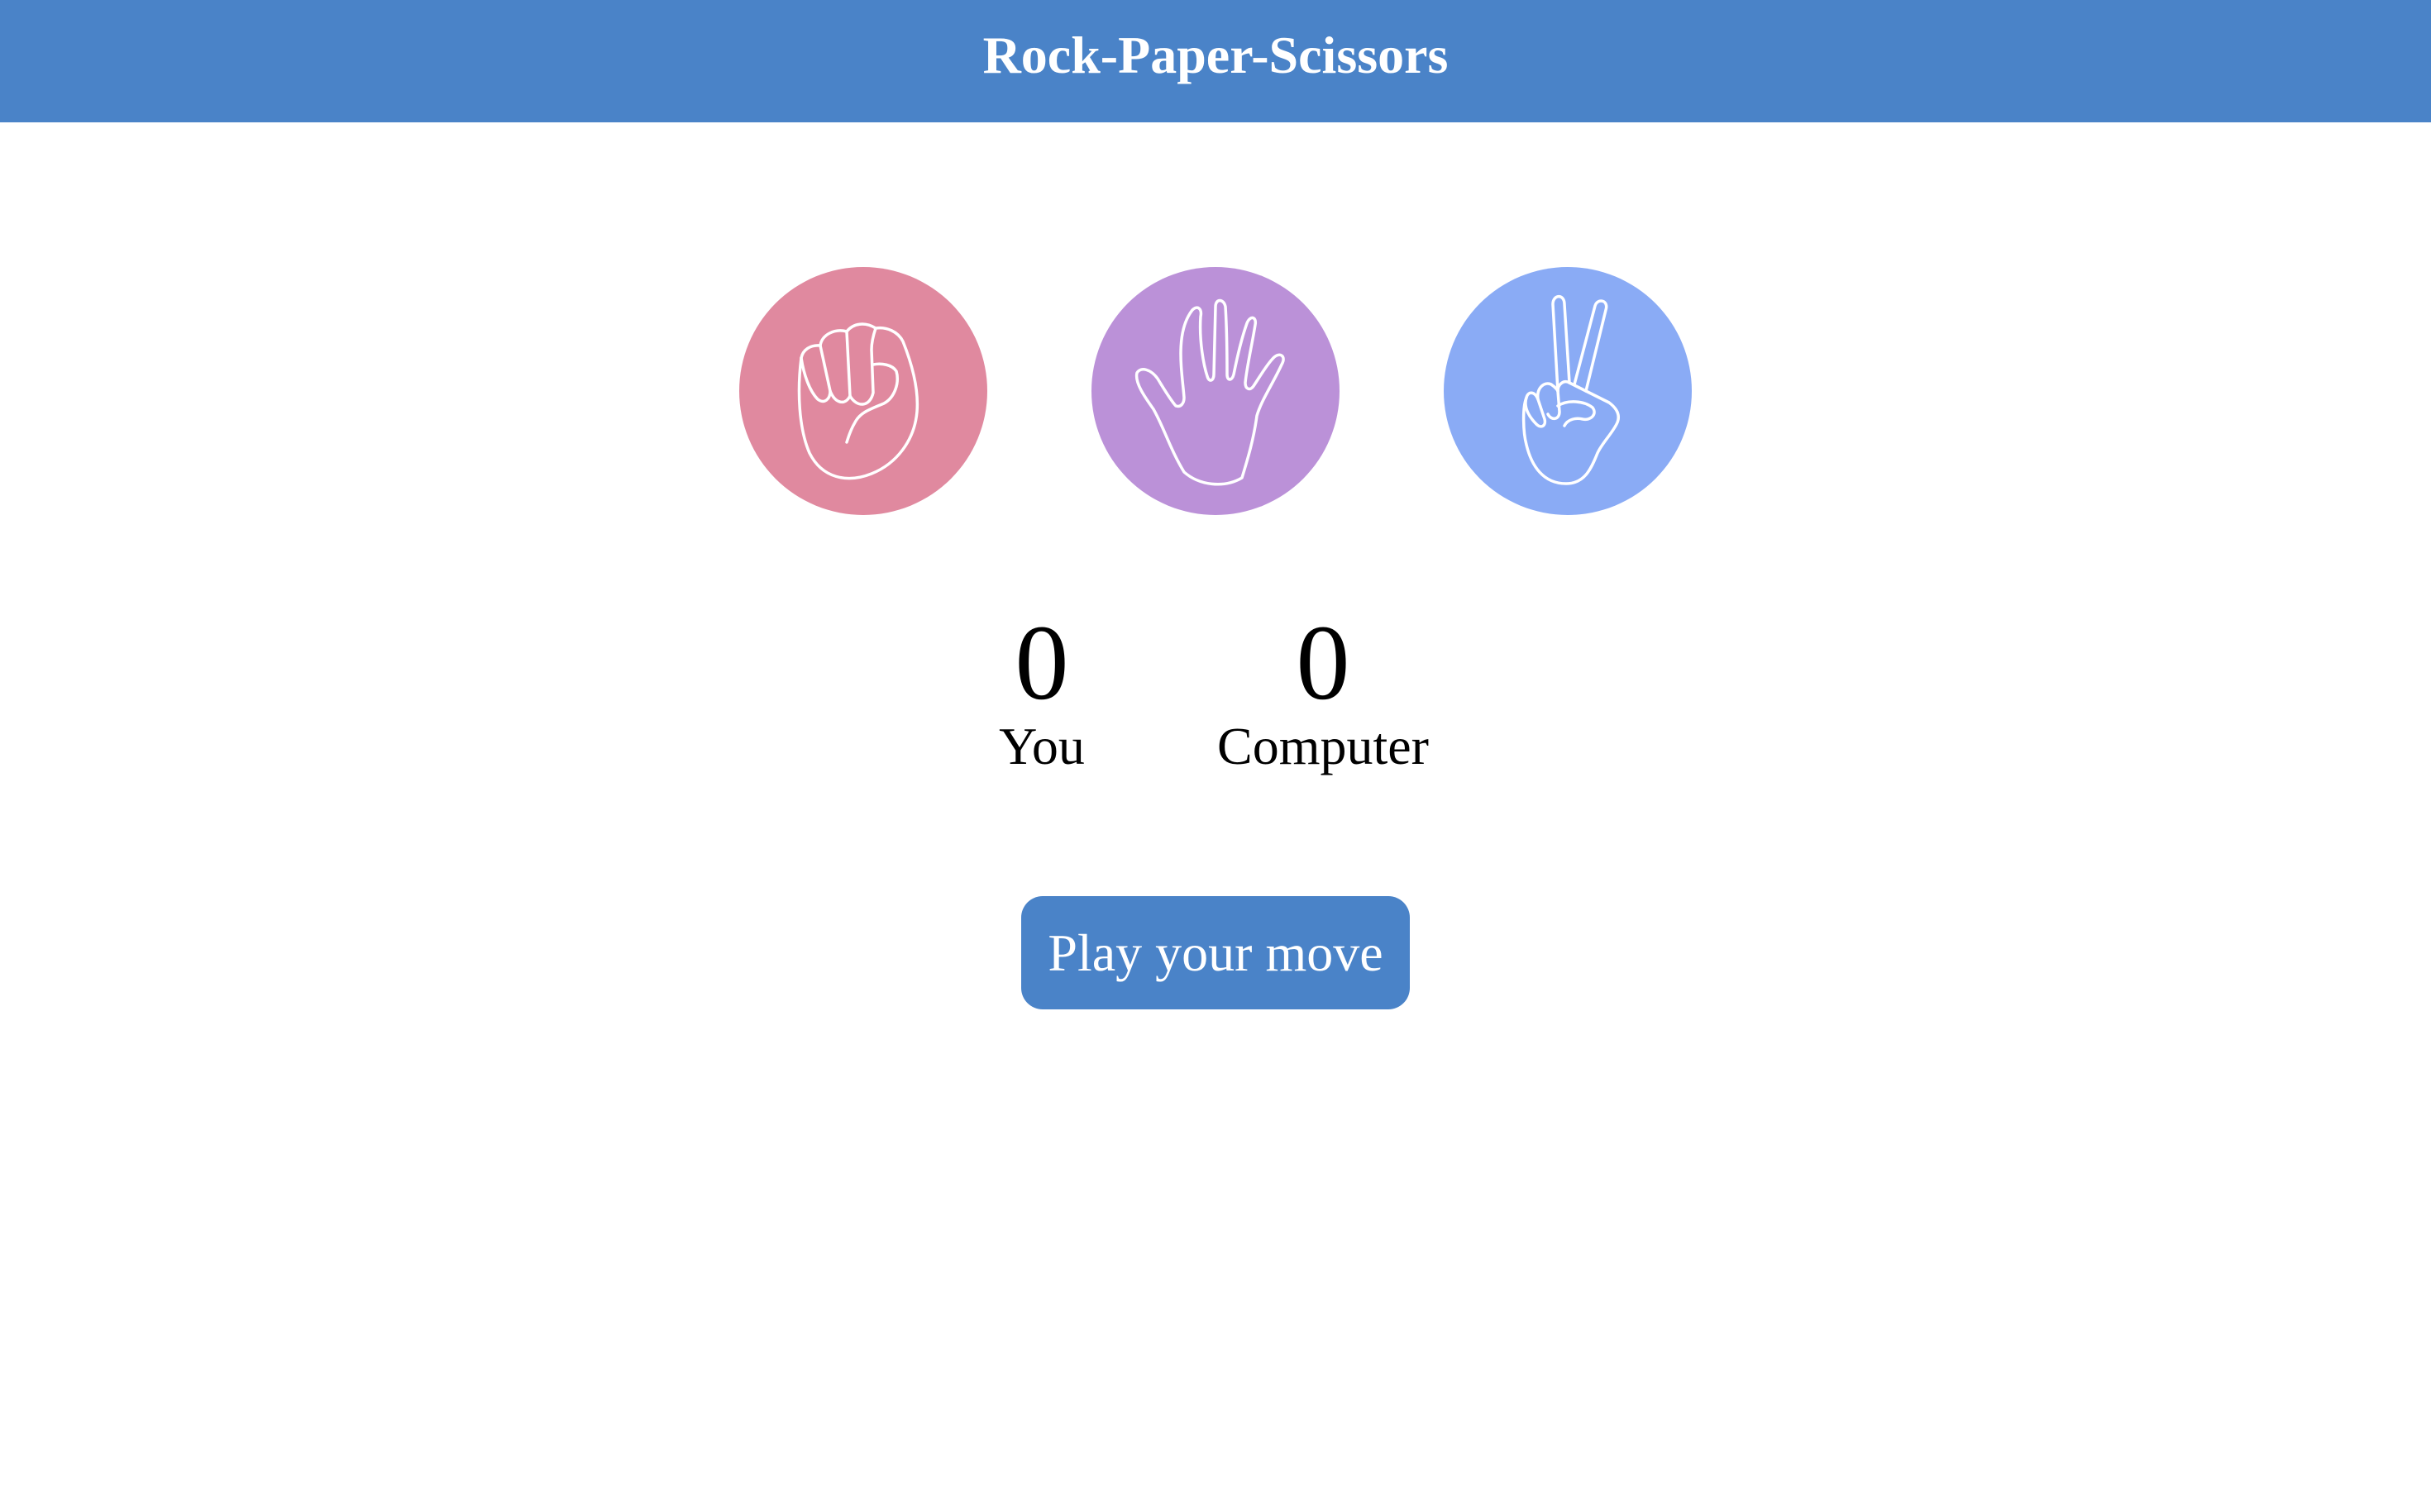 Image resolution: width=2431 pixels, height=1512 pixels. What do you see at coordinates (858, 401) in the screenshot?
I see `rock-hand-icon` at bounding box center [858, 401].